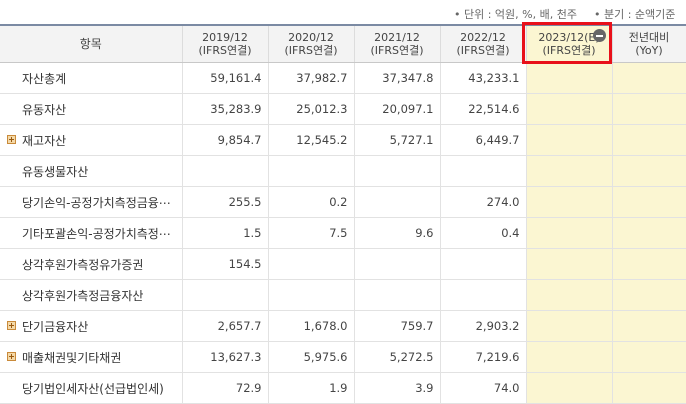  I want to click on value-cell: 759.7, so click(397, 326).